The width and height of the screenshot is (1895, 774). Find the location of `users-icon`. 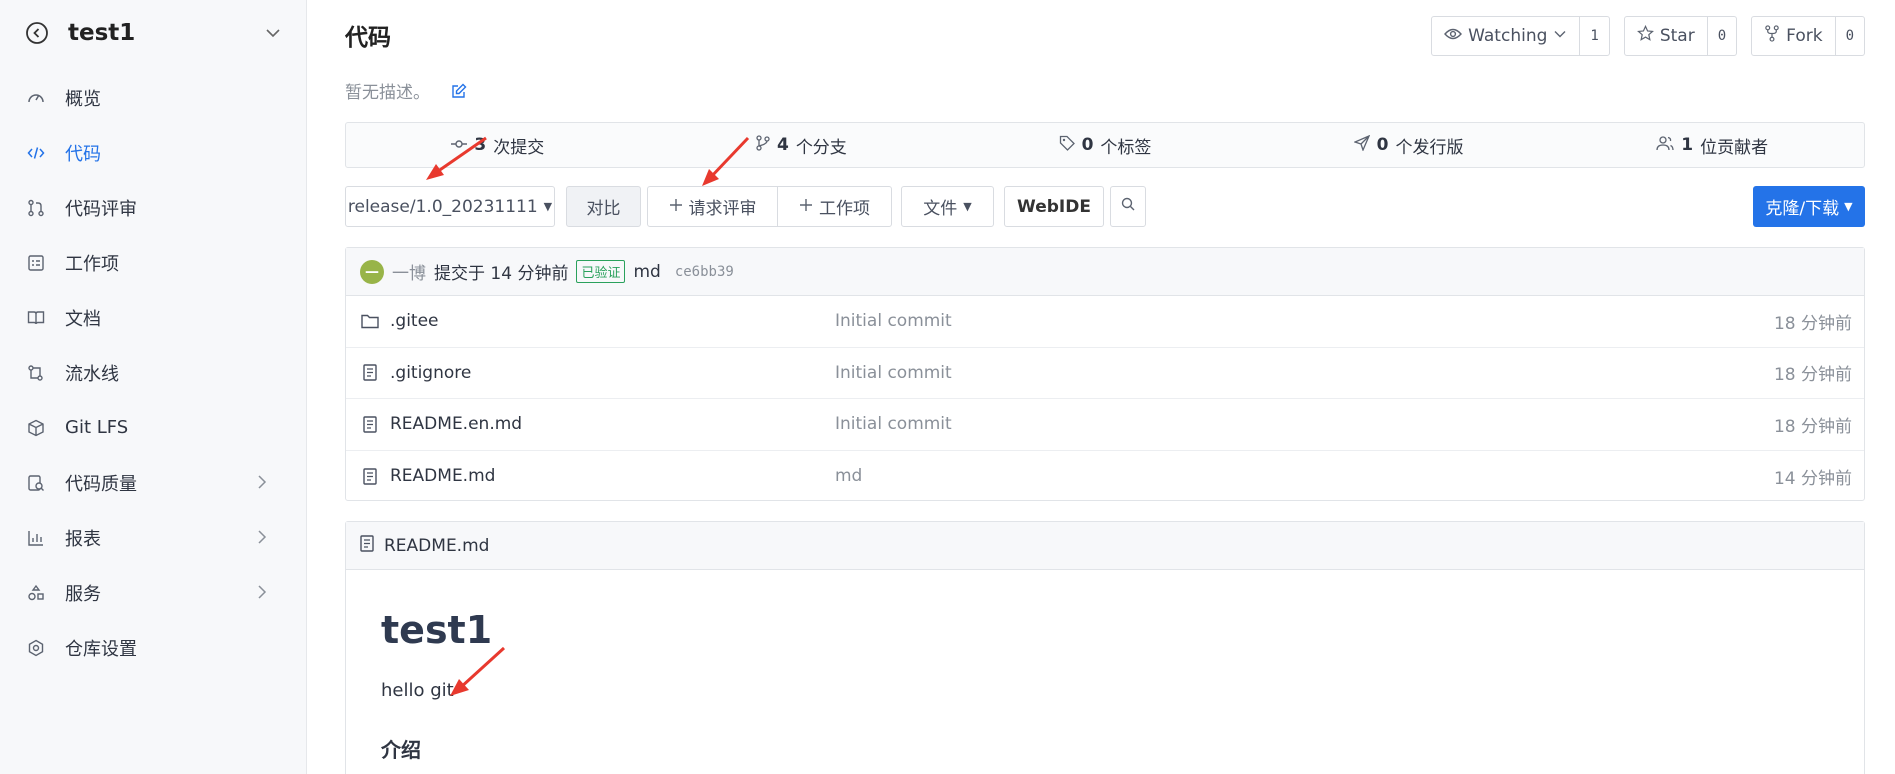

users-icon is located at coordinates (1665, 145).